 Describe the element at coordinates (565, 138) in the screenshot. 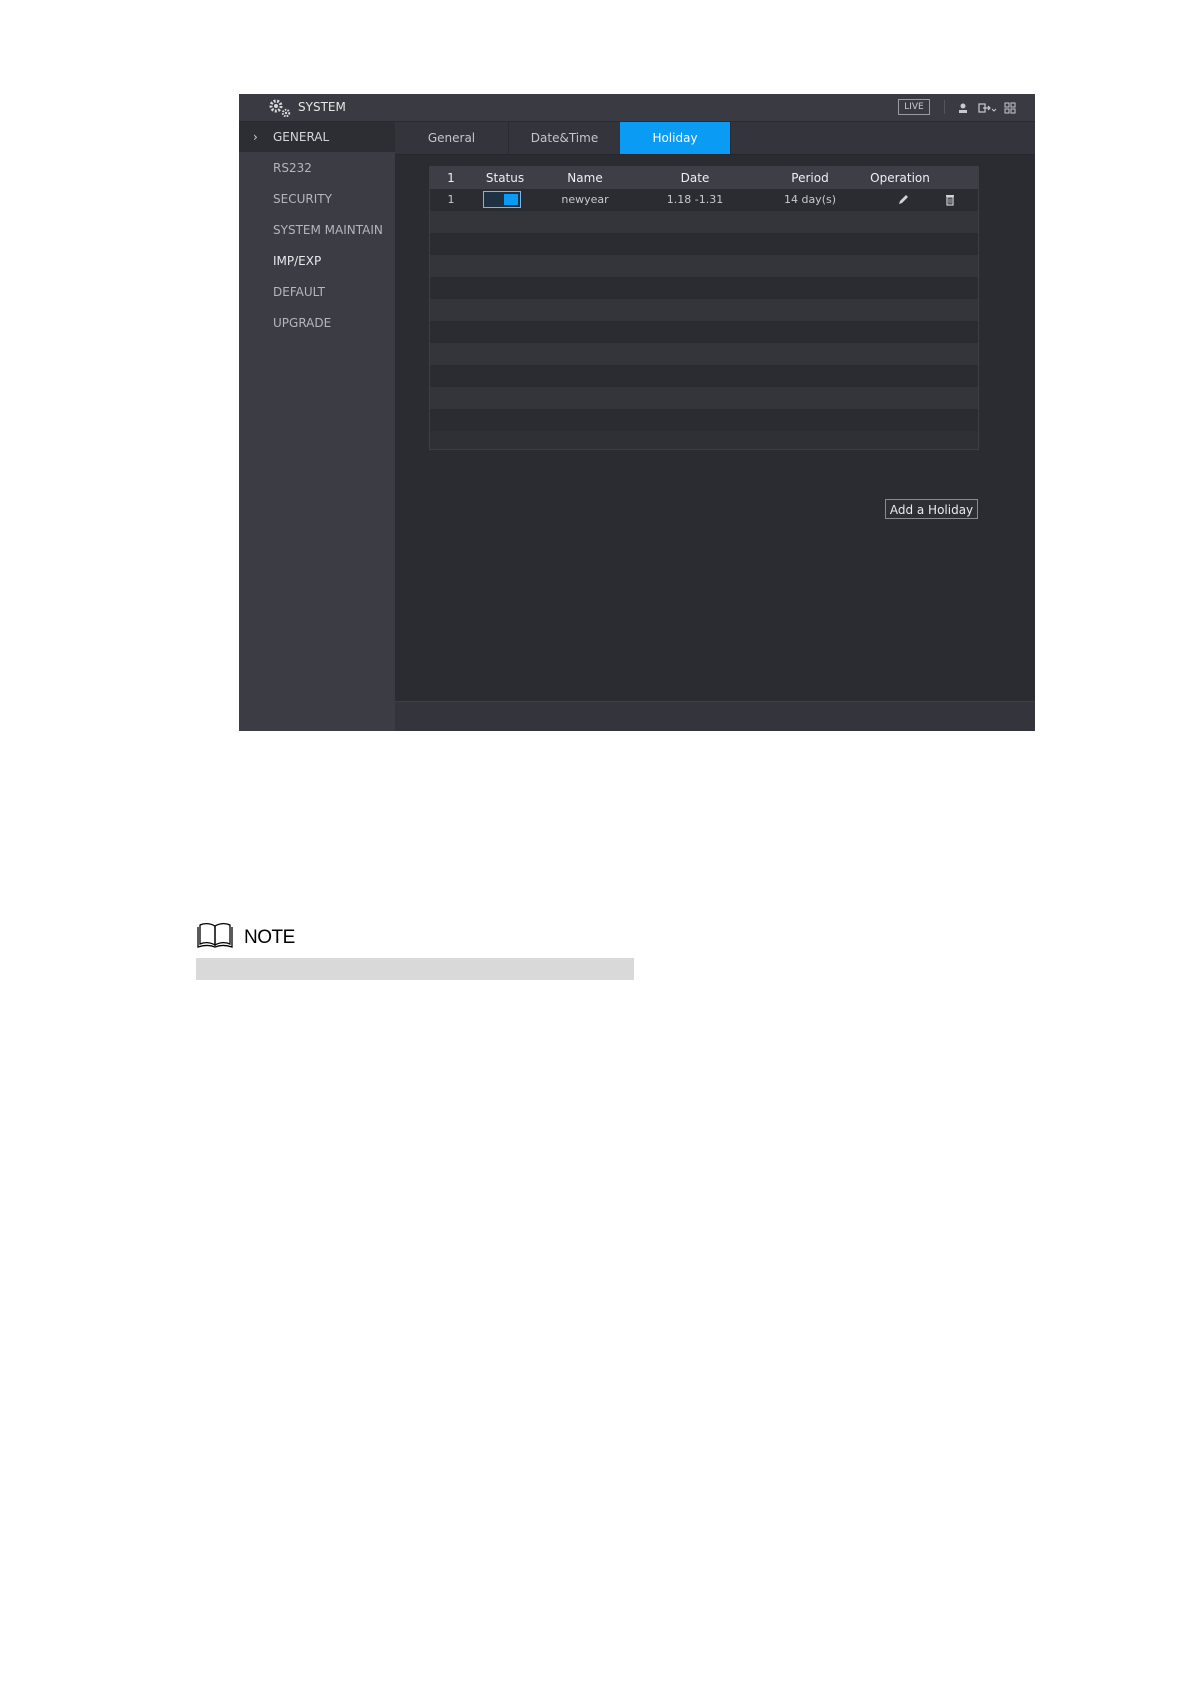

I see `tab-date-time: Date&Time` at that location.